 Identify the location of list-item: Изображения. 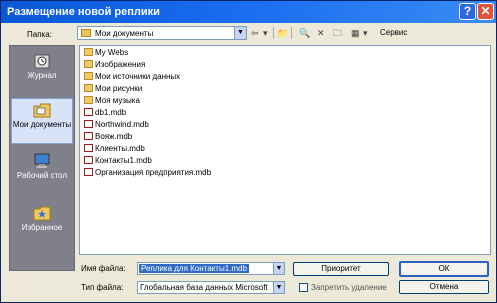
(114, 65).